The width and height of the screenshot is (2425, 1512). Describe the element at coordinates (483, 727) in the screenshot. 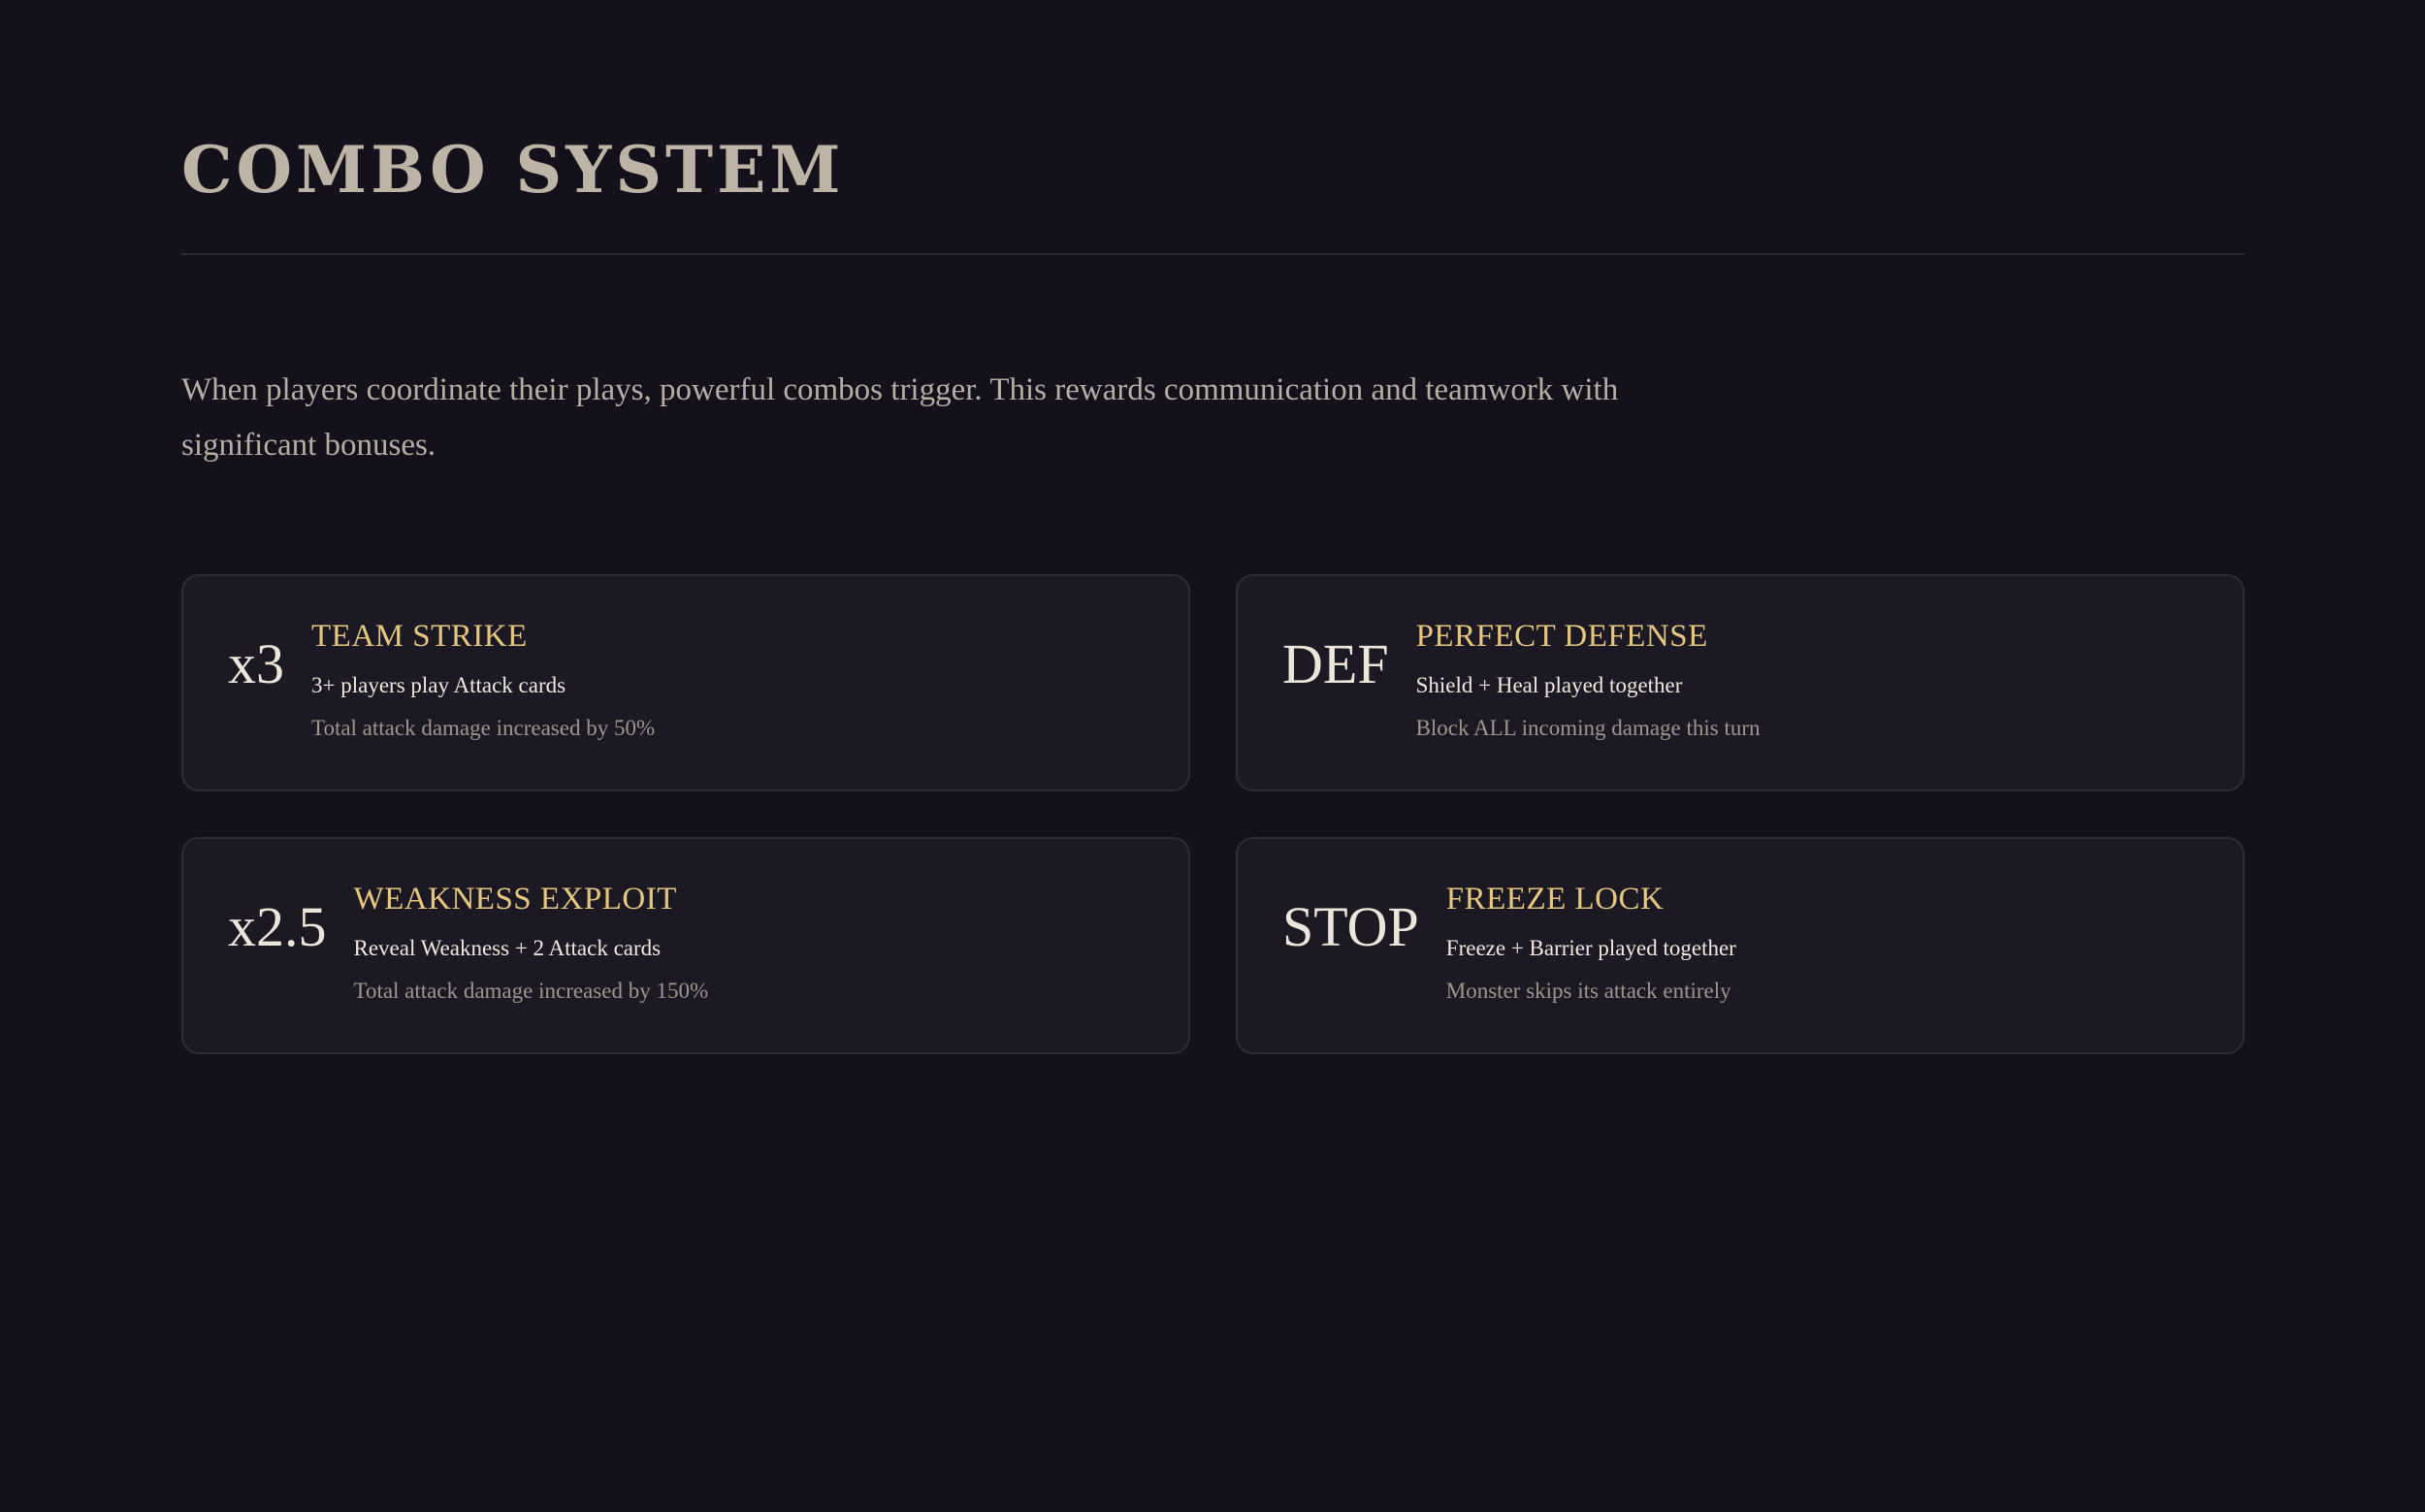

I see `combo-effect: Total attack damage increased by 50%` at that location.